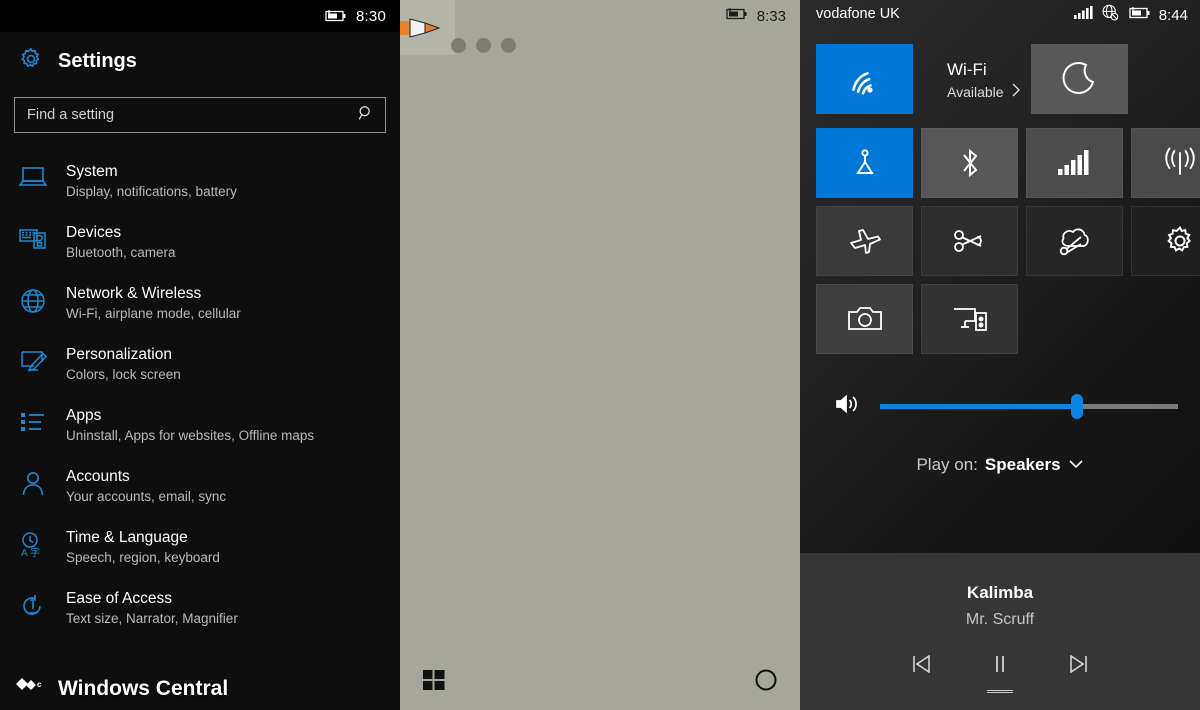 This screenshot has width=1200, height=710. I want to click on item-title: Devices, so click(94, 232).